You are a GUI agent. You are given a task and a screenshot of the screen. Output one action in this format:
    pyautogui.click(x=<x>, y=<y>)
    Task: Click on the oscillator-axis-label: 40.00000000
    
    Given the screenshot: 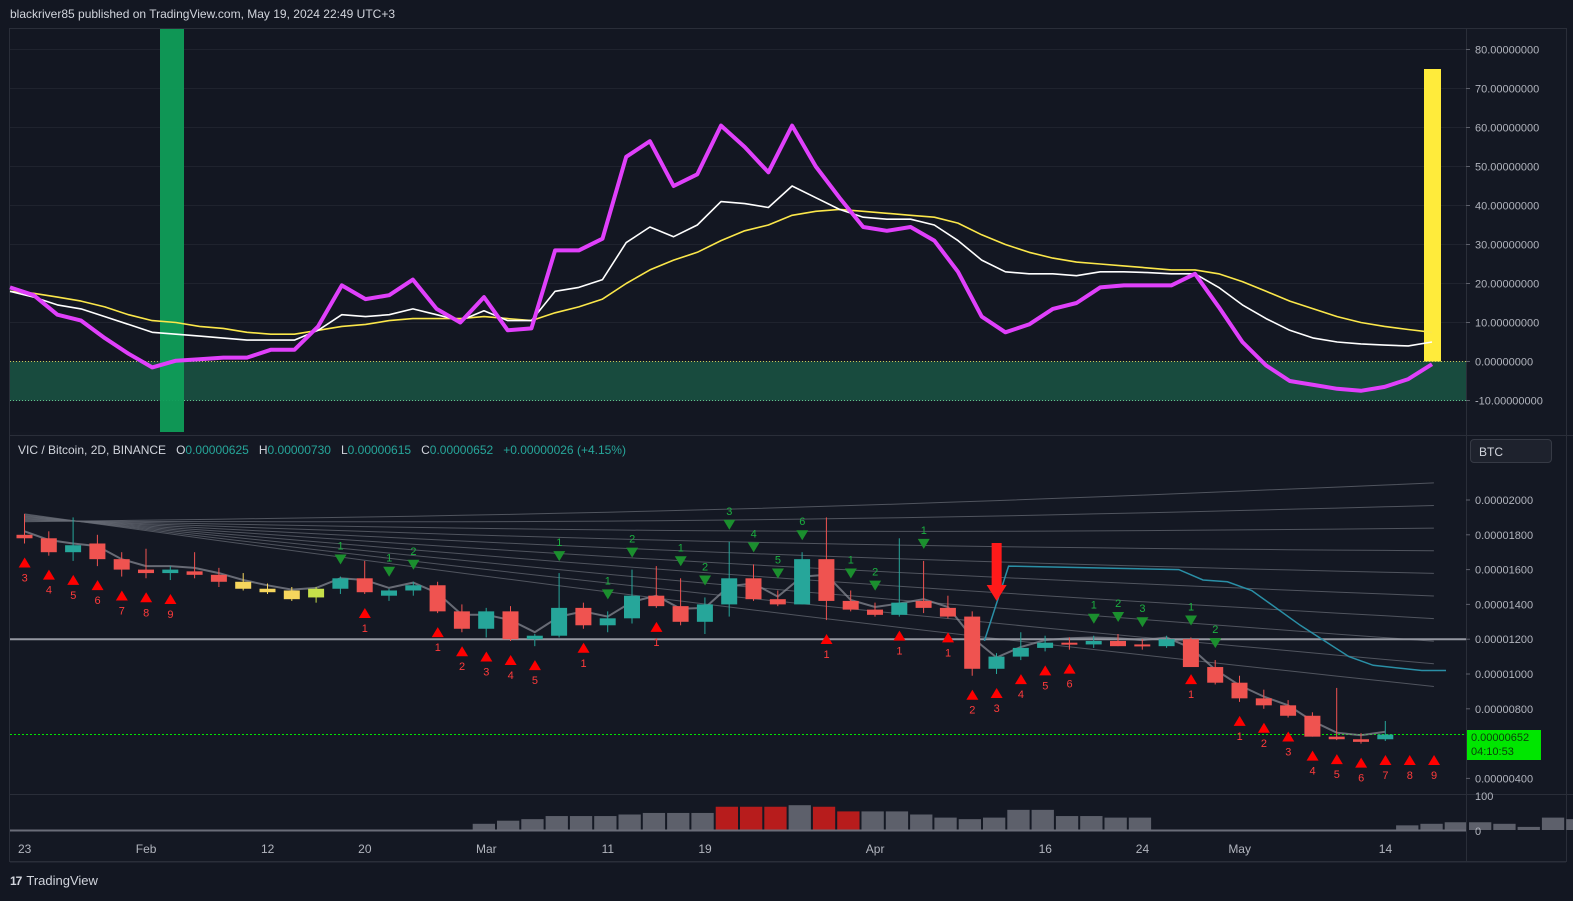 What is the action you would take?
    pyautogui.click(x=1507, y=207)
    